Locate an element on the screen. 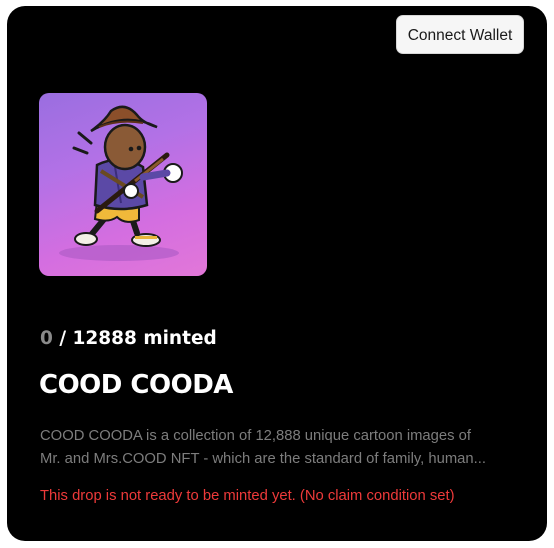  cartoon-character-icon is located at coordinates (121, 183).